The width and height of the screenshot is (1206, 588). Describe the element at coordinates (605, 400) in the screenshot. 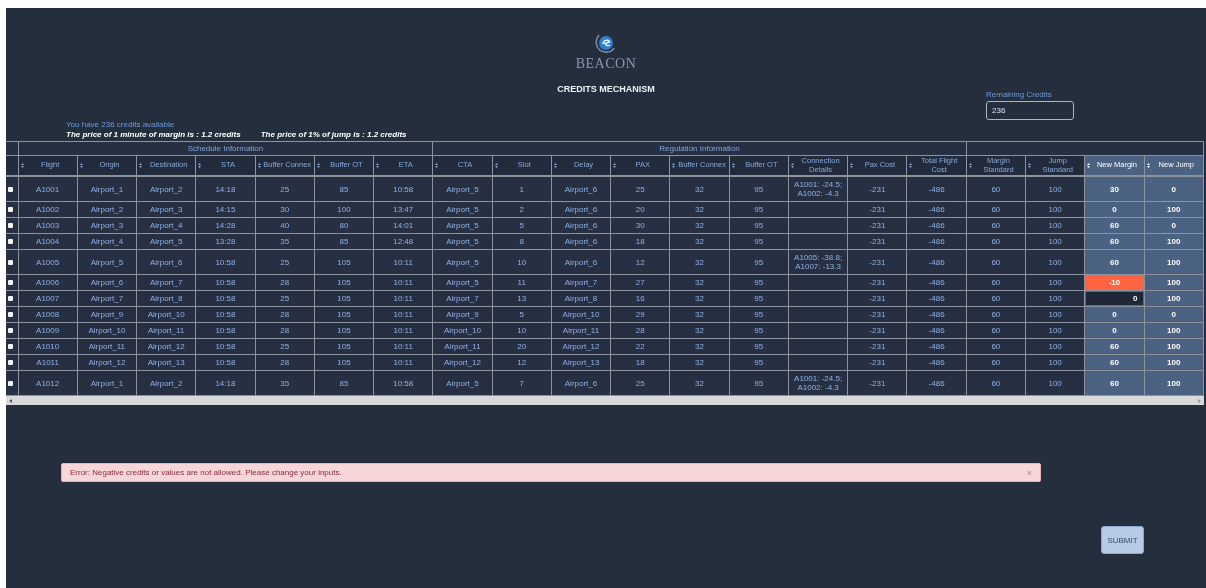

I see `horizontal-scrollbar` at that location.